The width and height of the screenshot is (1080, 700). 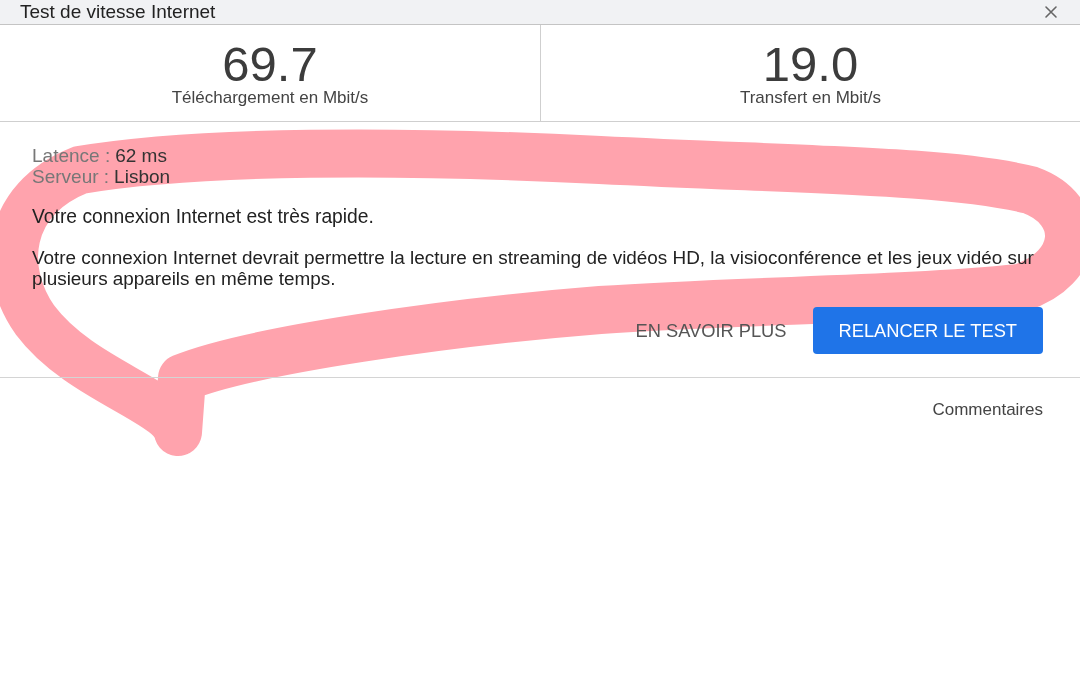 What do you see at coordinates (270, 64) in the screenshot?
I see `speed-value: 69.7` at bounding box center [270, 64].